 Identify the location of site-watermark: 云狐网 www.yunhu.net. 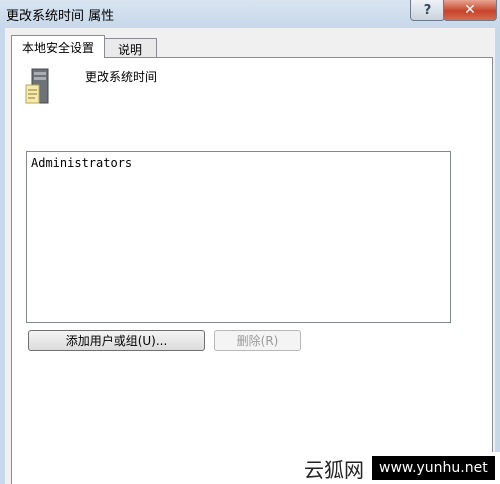
(396, 468).